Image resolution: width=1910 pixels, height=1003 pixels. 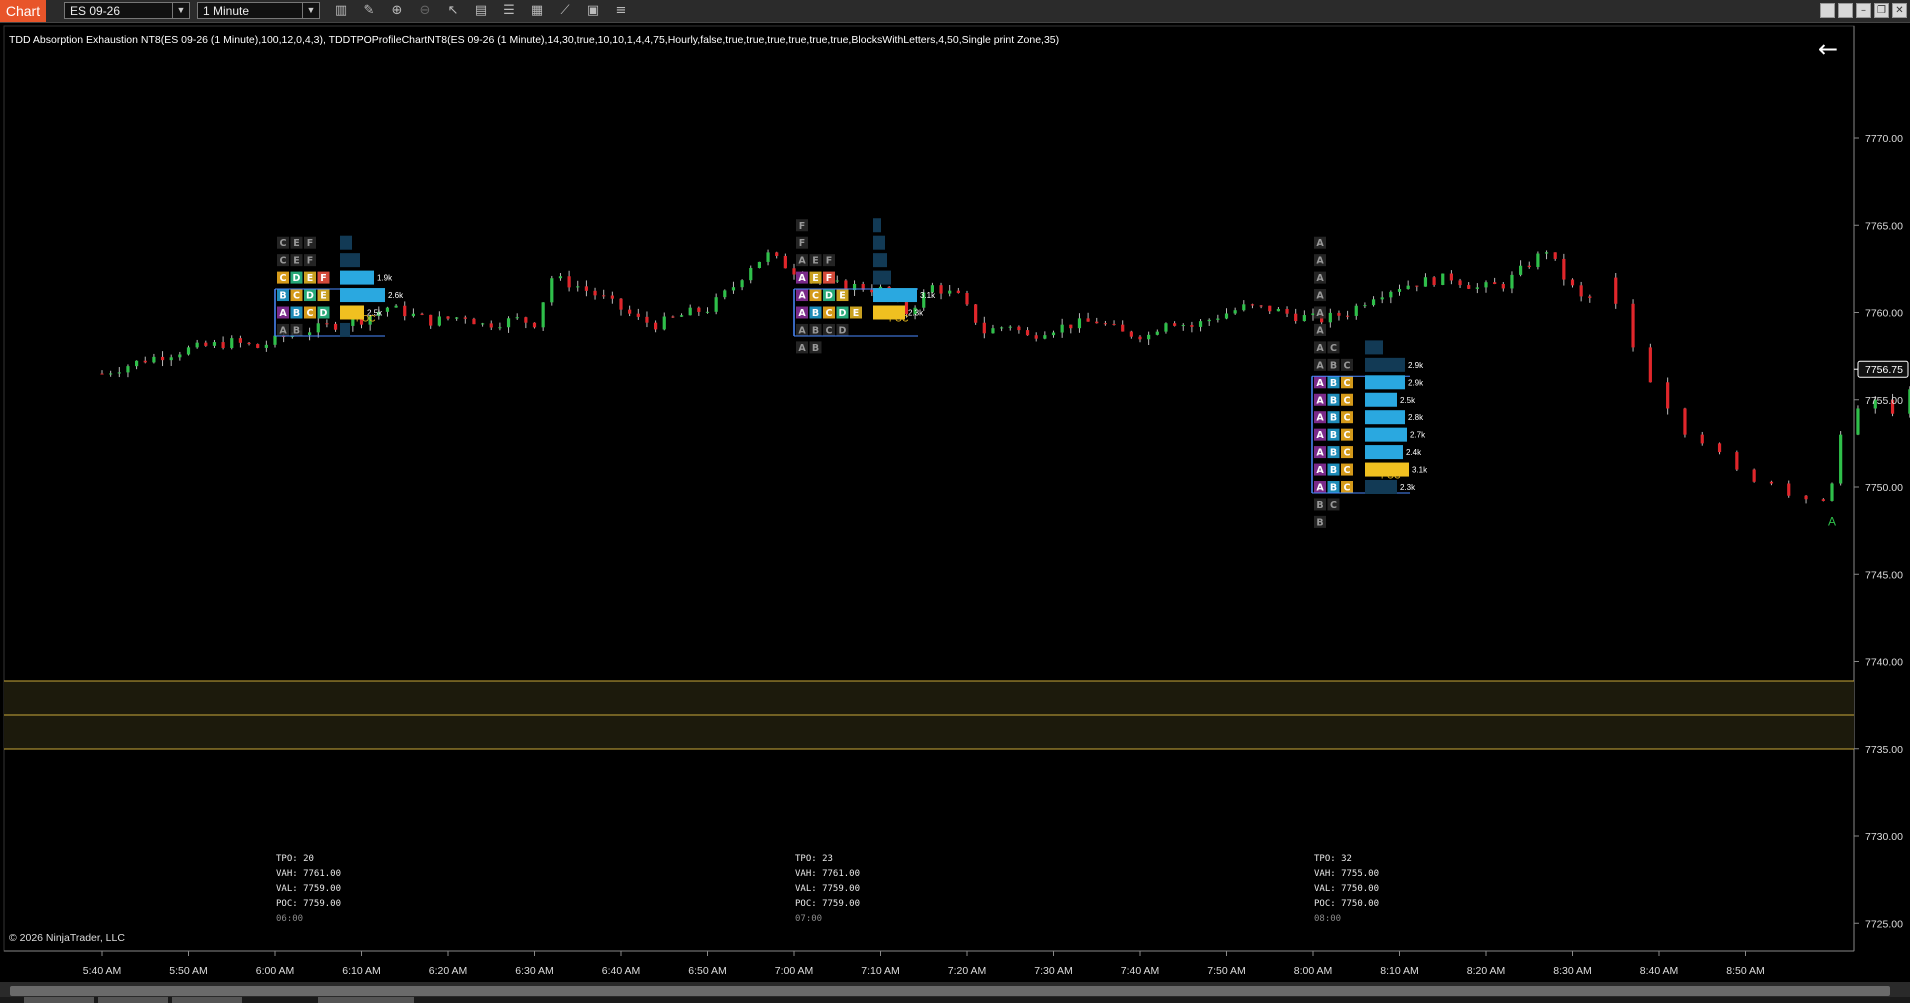 What do you see at coordinates (1333, 859) in the screenshot?
I see `tpo-count: TPO: 32` at bounding box center [1333, 859].